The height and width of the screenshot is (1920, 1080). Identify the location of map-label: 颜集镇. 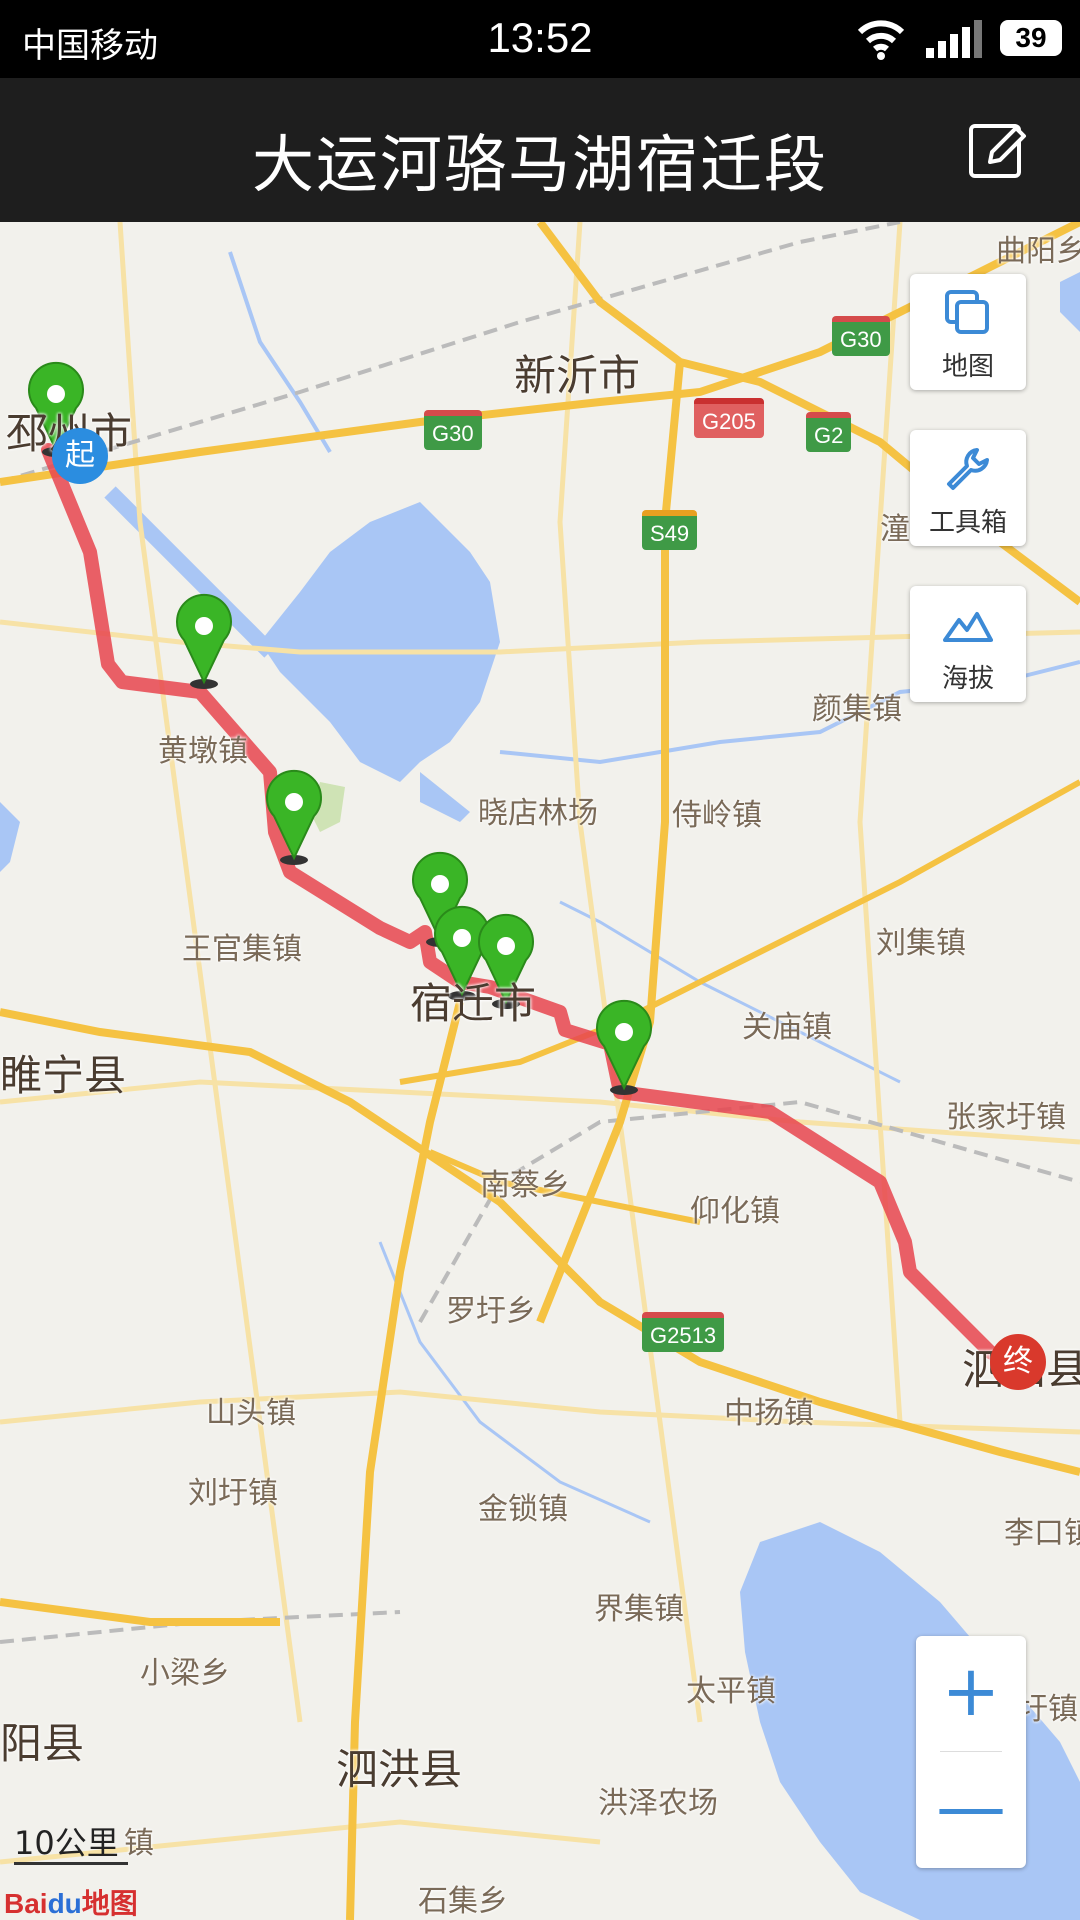
(857, 709).